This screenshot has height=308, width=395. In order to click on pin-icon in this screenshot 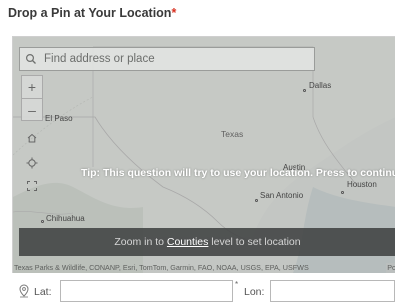, I will do `click(24, 291)`.